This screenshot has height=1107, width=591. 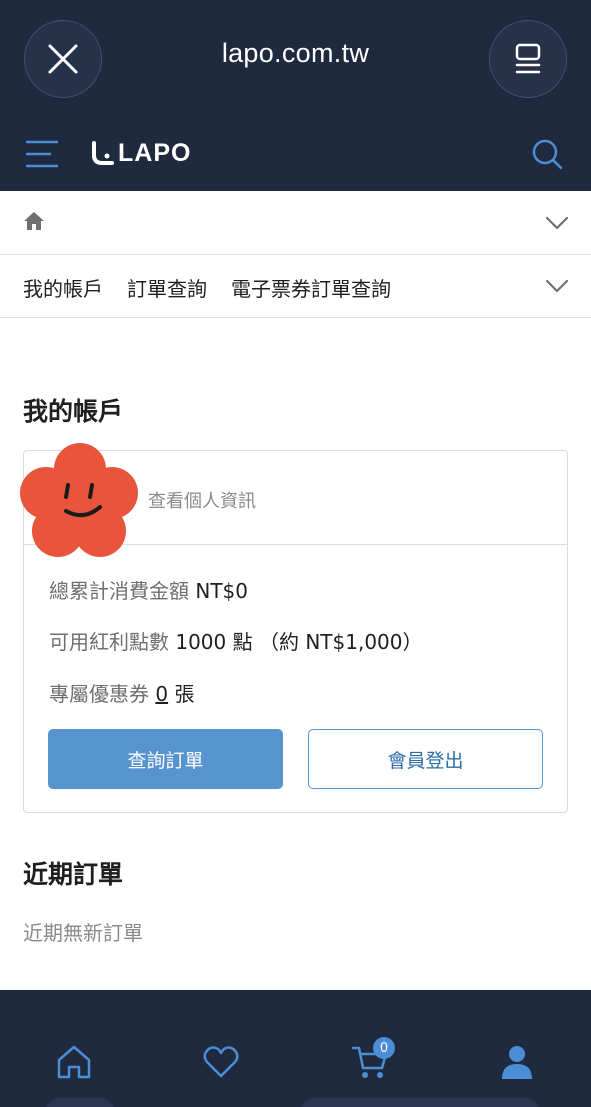 What do you see at coordinates (79, 500) in the screenshot?
I see `avatar` at bounding box center [79, 500].